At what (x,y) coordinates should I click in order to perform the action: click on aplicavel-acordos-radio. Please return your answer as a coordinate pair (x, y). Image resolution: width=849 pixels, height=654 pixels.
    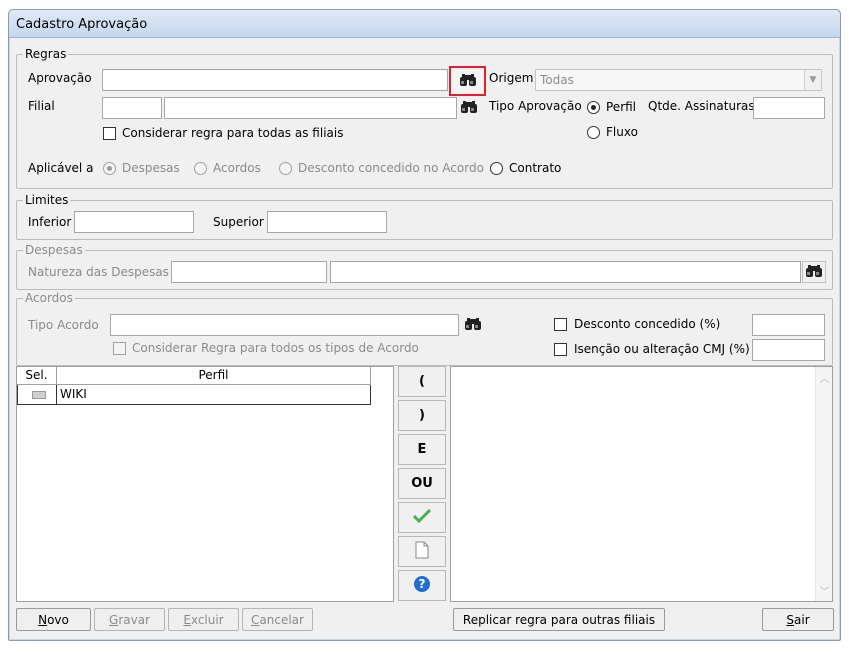
    Looking at the image, I should click on (200, 168).